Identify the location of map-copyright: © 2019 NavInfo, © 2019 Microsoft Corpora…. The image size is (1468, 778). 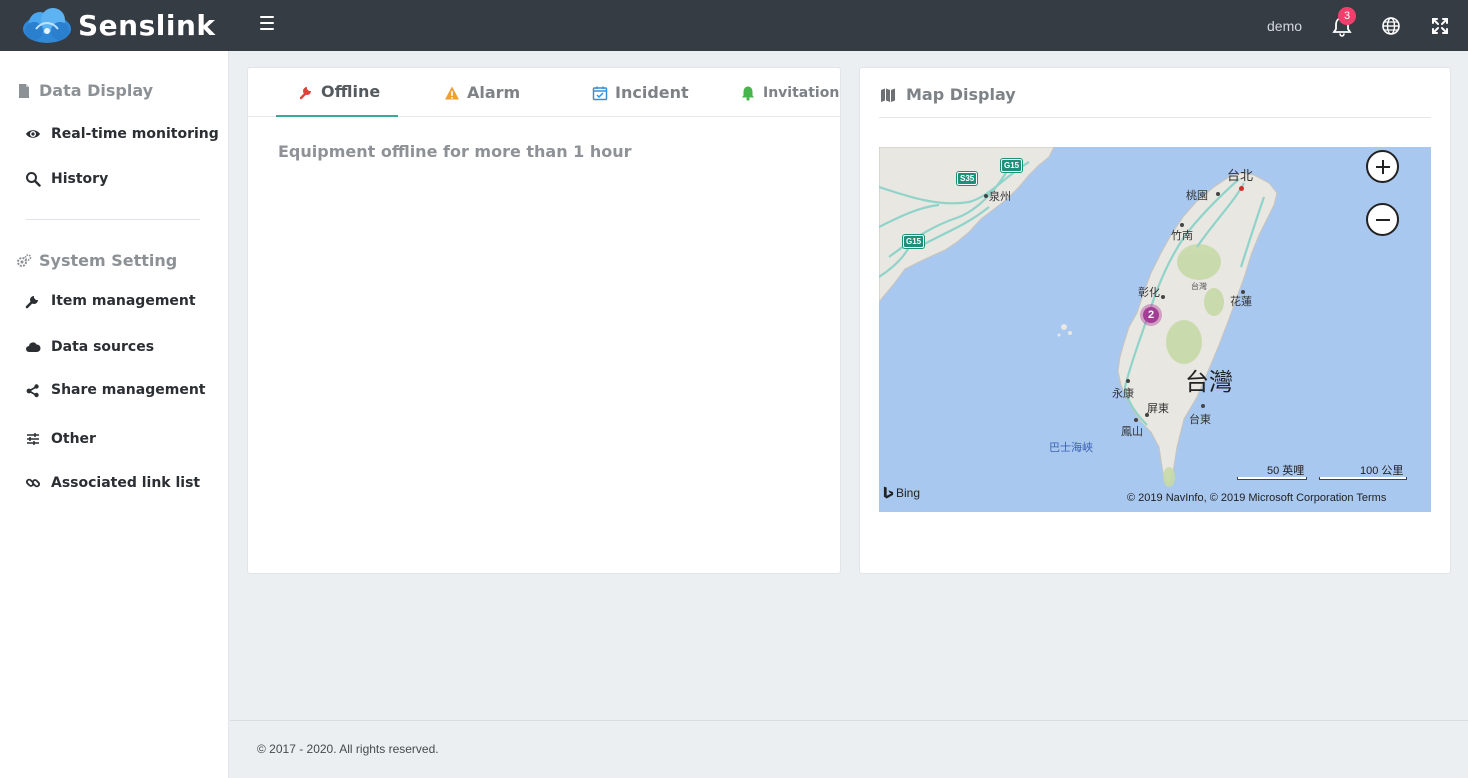
(1256, 498).